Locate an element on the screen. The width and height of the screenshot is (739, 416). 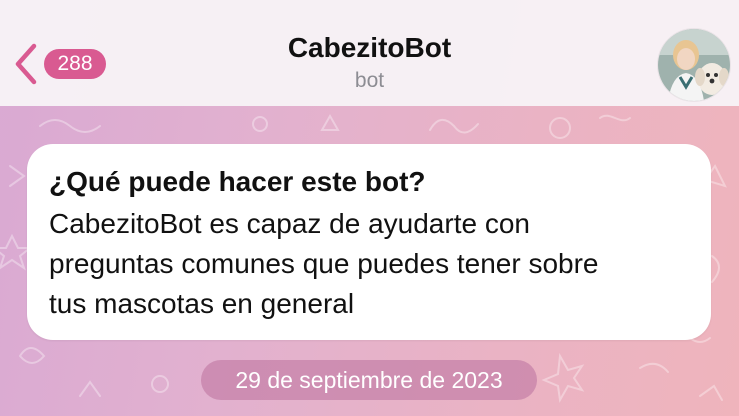
bot-description-line: preguntas comunes que puedes tener sobre is located at coordinates (324, 263).